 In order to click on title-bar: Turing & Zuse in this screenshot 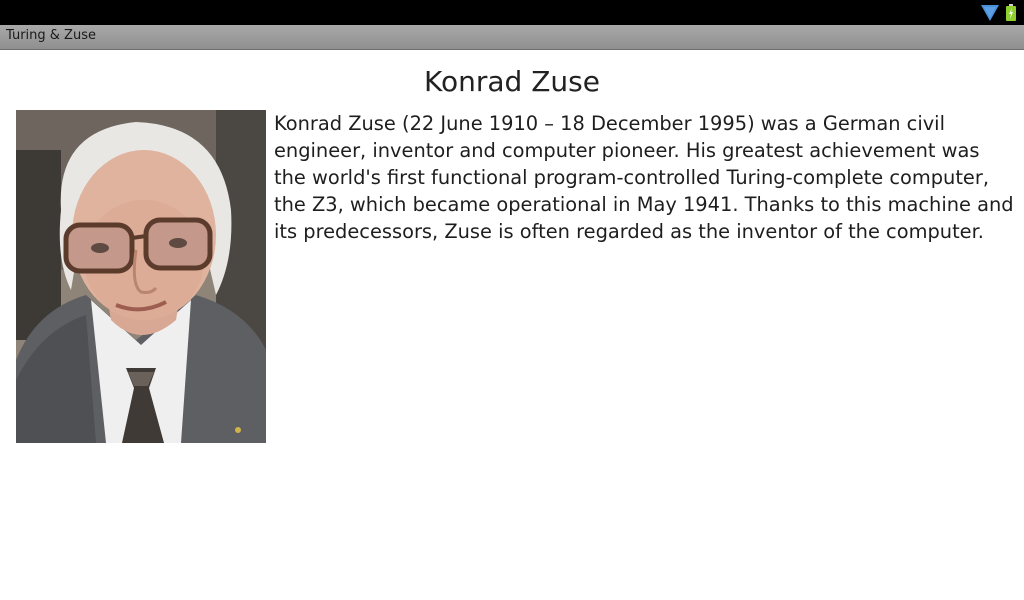, I will do `click(512, 37)`.